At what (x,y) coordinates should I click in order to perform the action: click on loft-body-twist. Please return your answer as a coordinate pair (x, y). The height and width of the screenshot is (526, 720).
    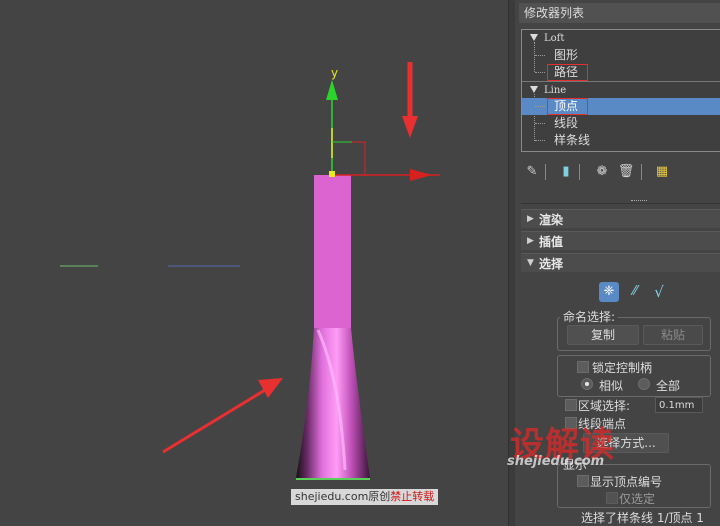
    Looking at the image, I should click on (333, 403).